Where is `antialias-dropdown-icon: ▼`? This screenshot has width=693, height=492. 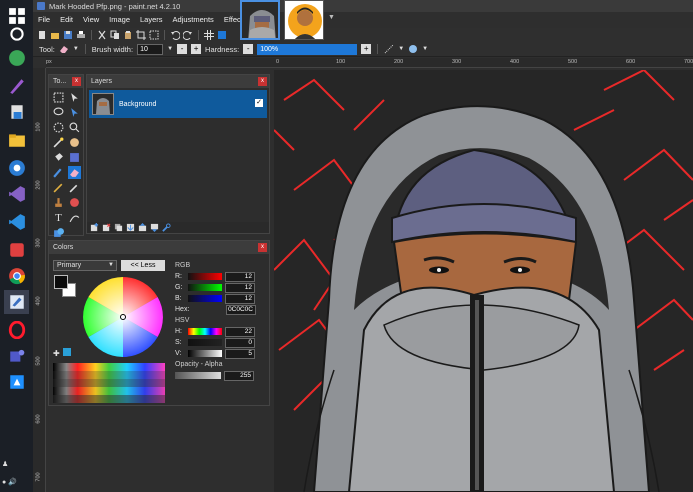
antialias-dropdown-icon: ▼ is located at coordinates (401, 49).